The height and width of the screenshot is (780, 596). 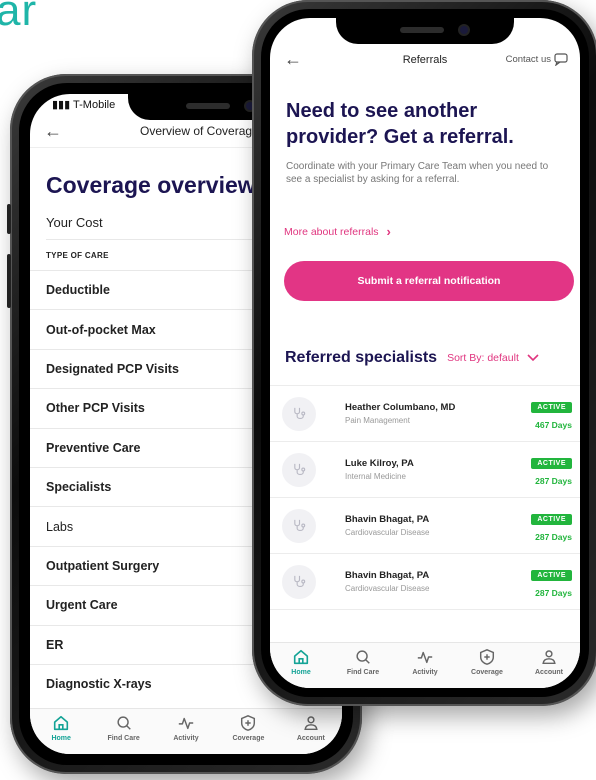 I want to click on referral-details: Luke Kilroy, PA Internal Medicine, so click(x=379, y=469).